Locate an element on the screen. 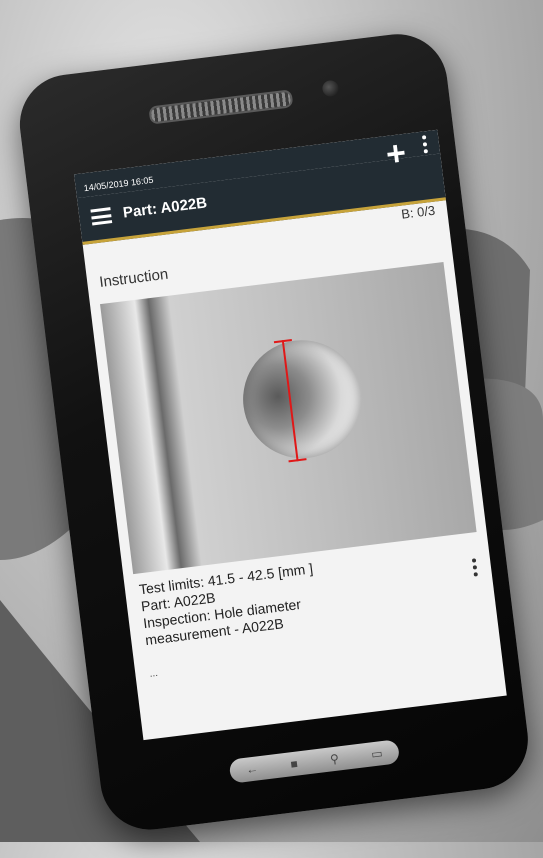 The image size is (543, 858). back-icon: ← is located at coordinates (252, 768).